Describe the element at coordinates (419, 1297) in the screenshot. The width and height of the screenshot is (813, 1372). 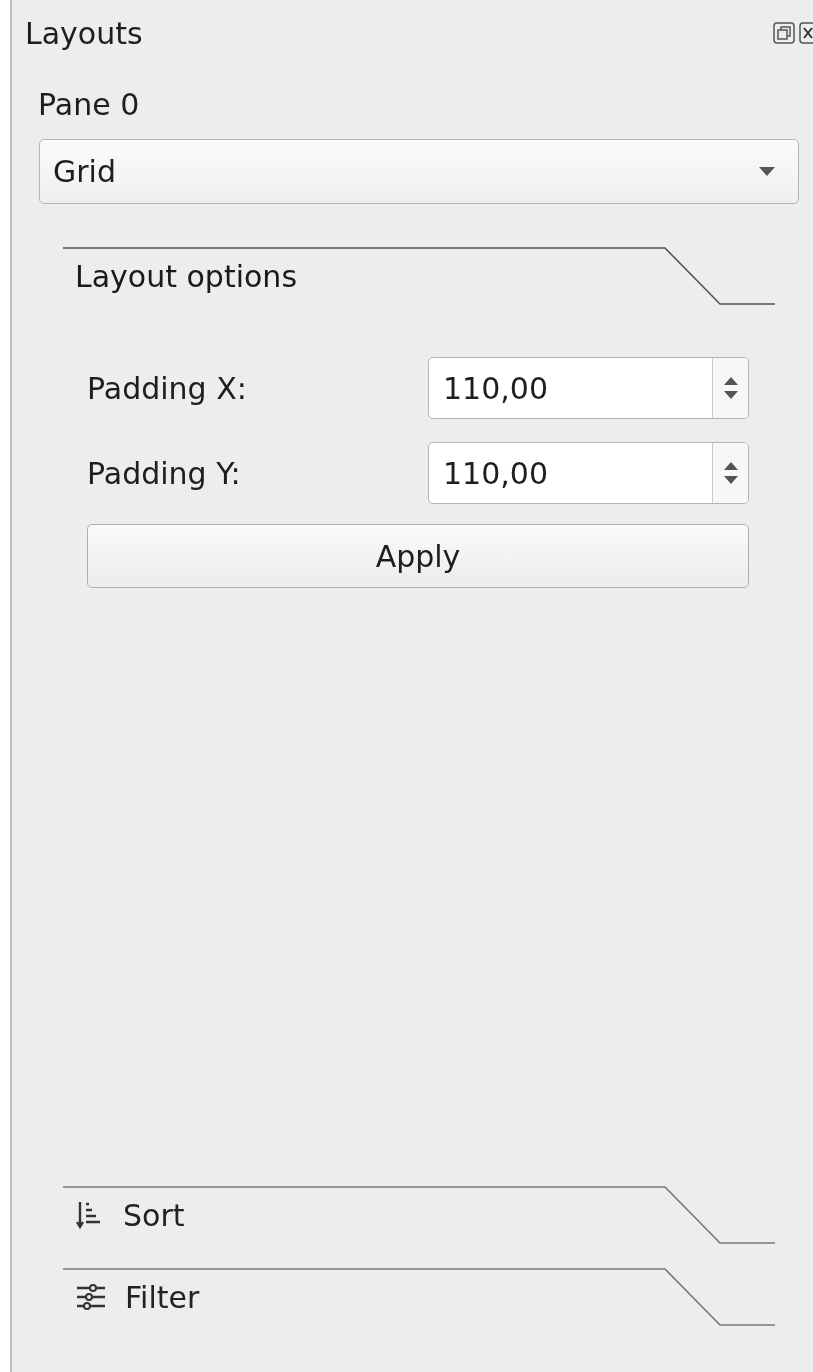
I see `section-tab: Filter` at that location.